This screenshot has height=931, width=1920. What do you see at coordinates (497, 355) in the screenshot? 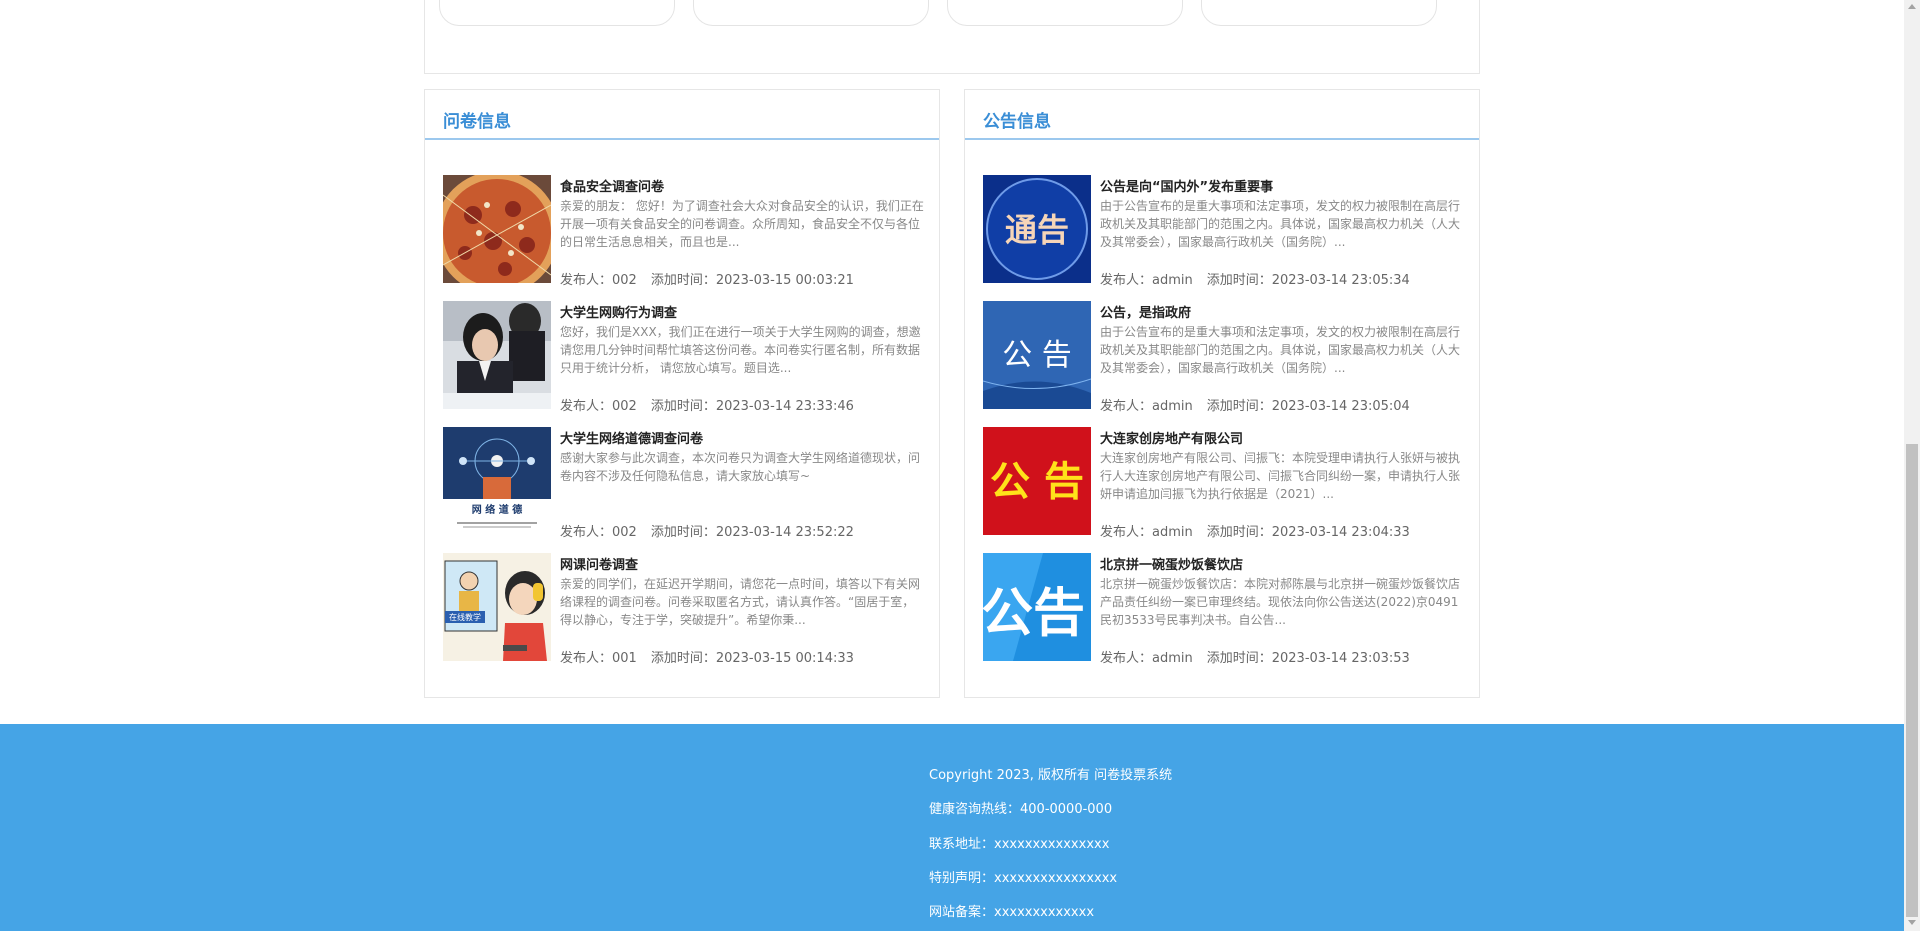
I see `student-photo` at bounding box center [497, 355].